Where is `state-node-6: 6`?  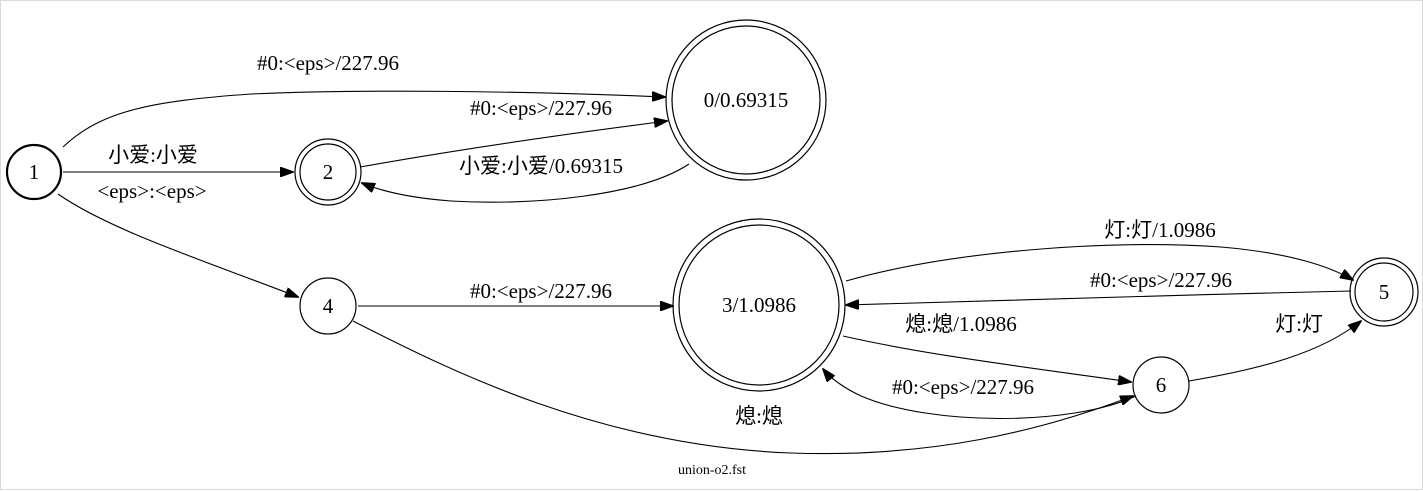
state-node-6: 6 is located at coordinates (1161, 385).